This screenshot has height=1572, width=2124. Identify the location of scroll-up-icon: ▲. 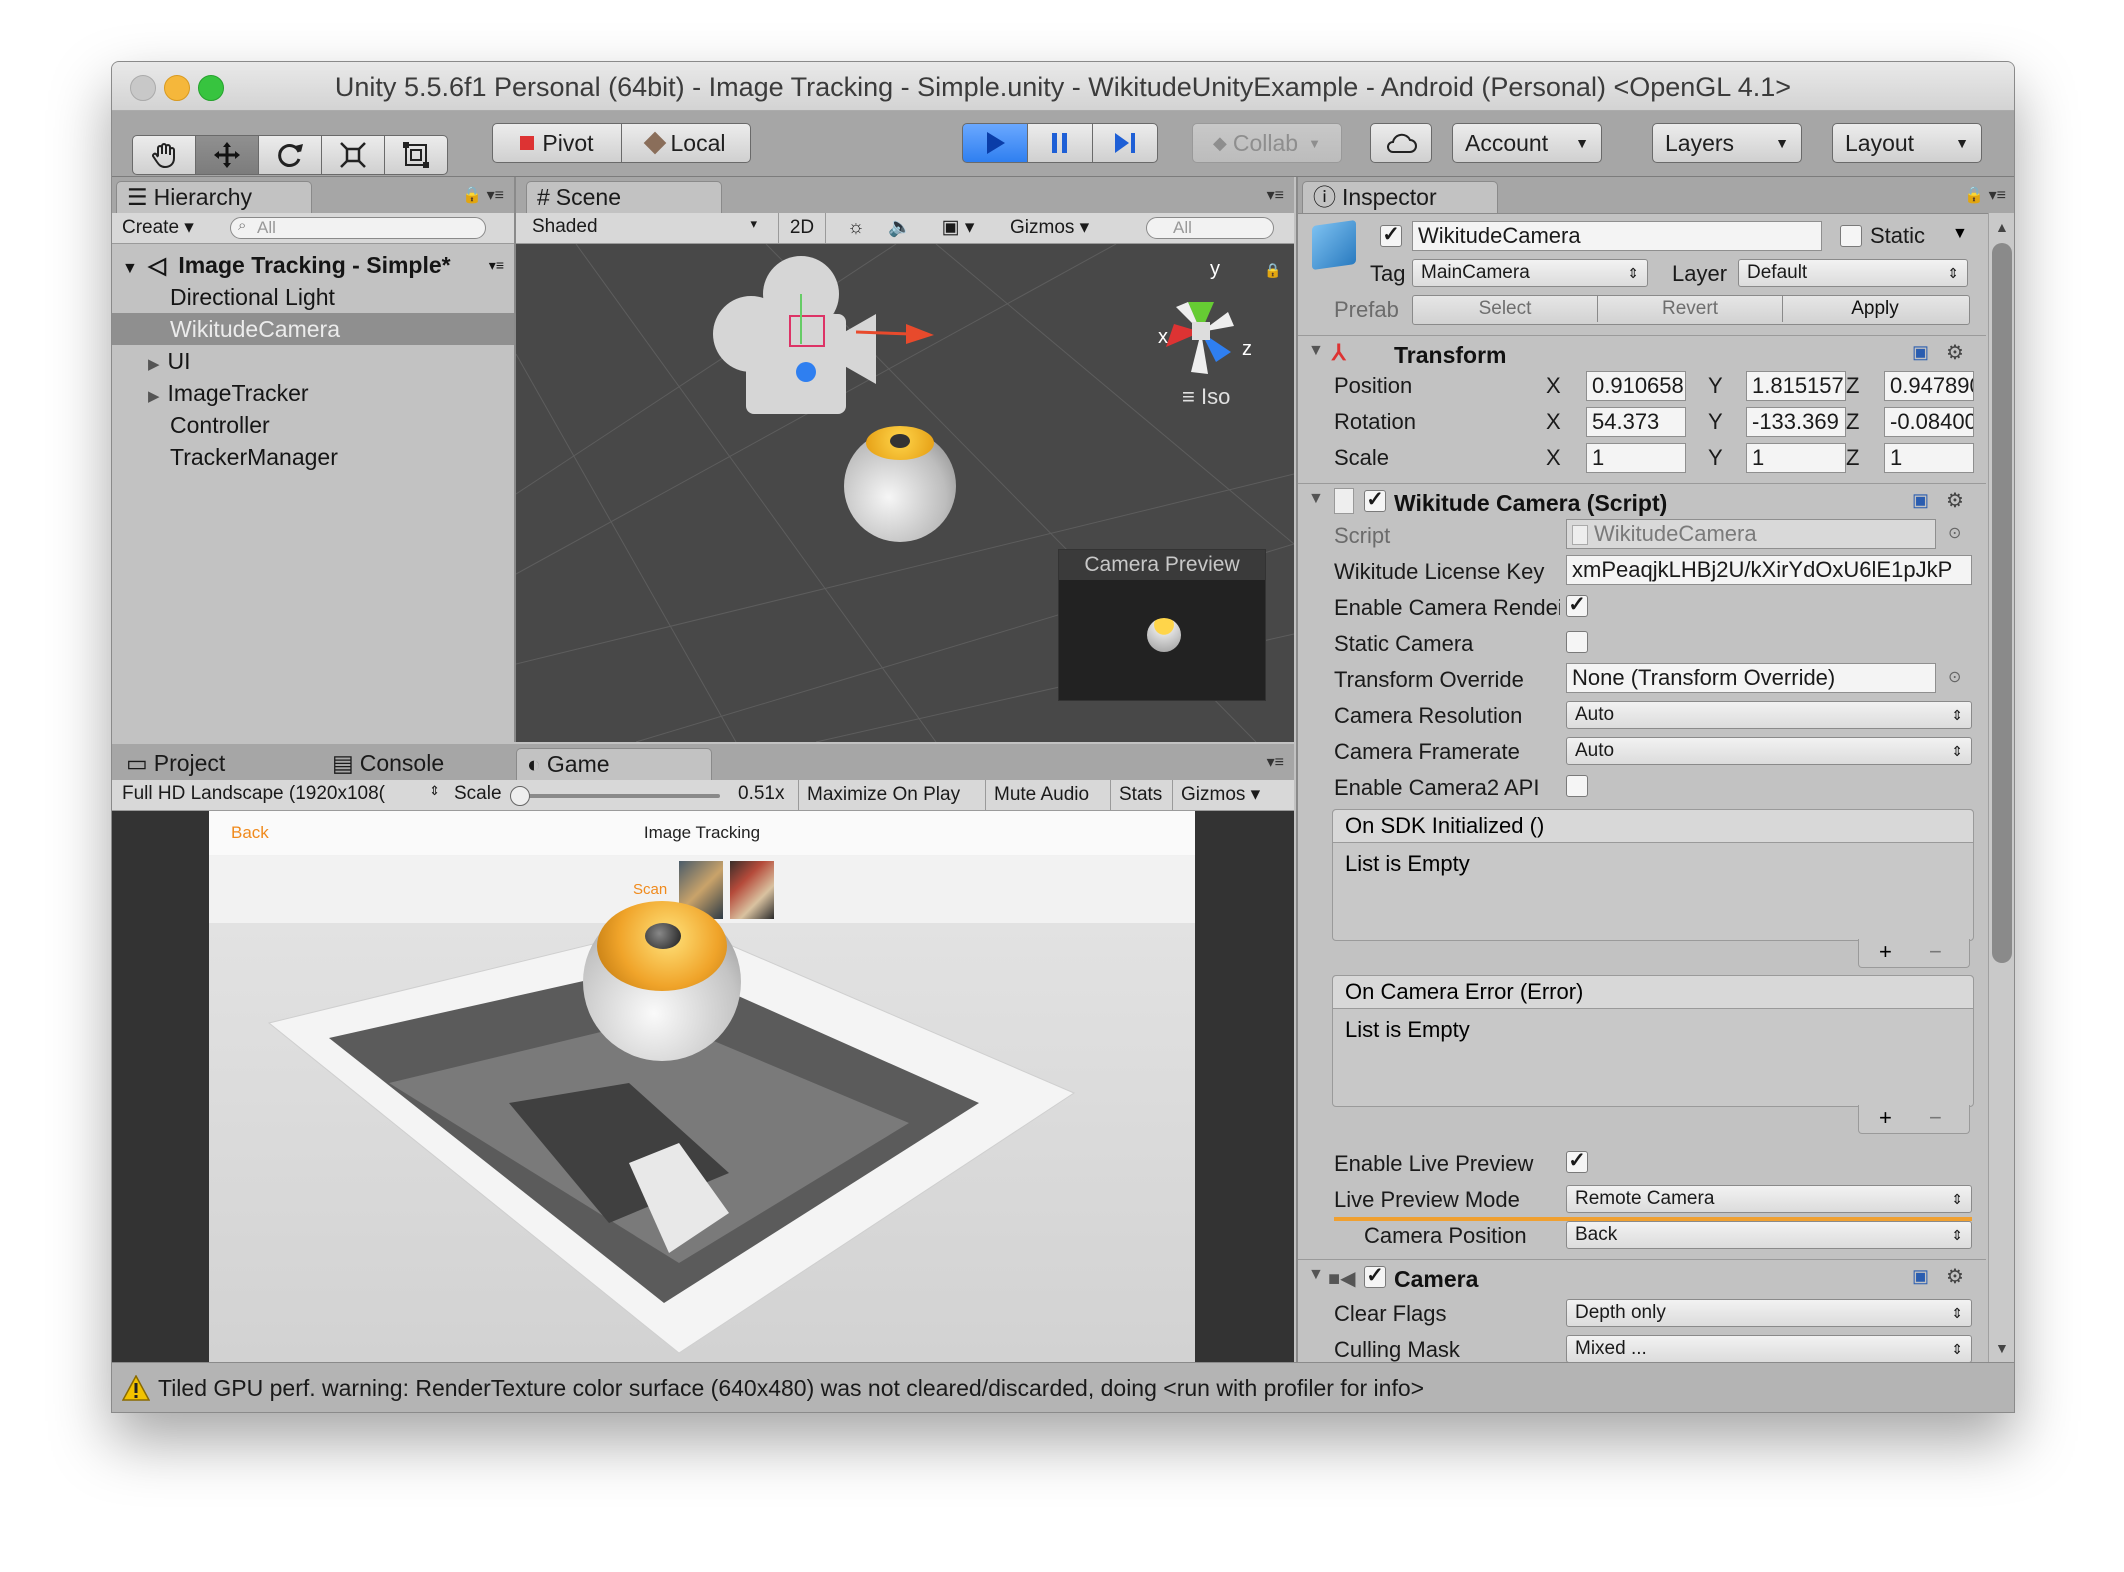
(2002, 227).